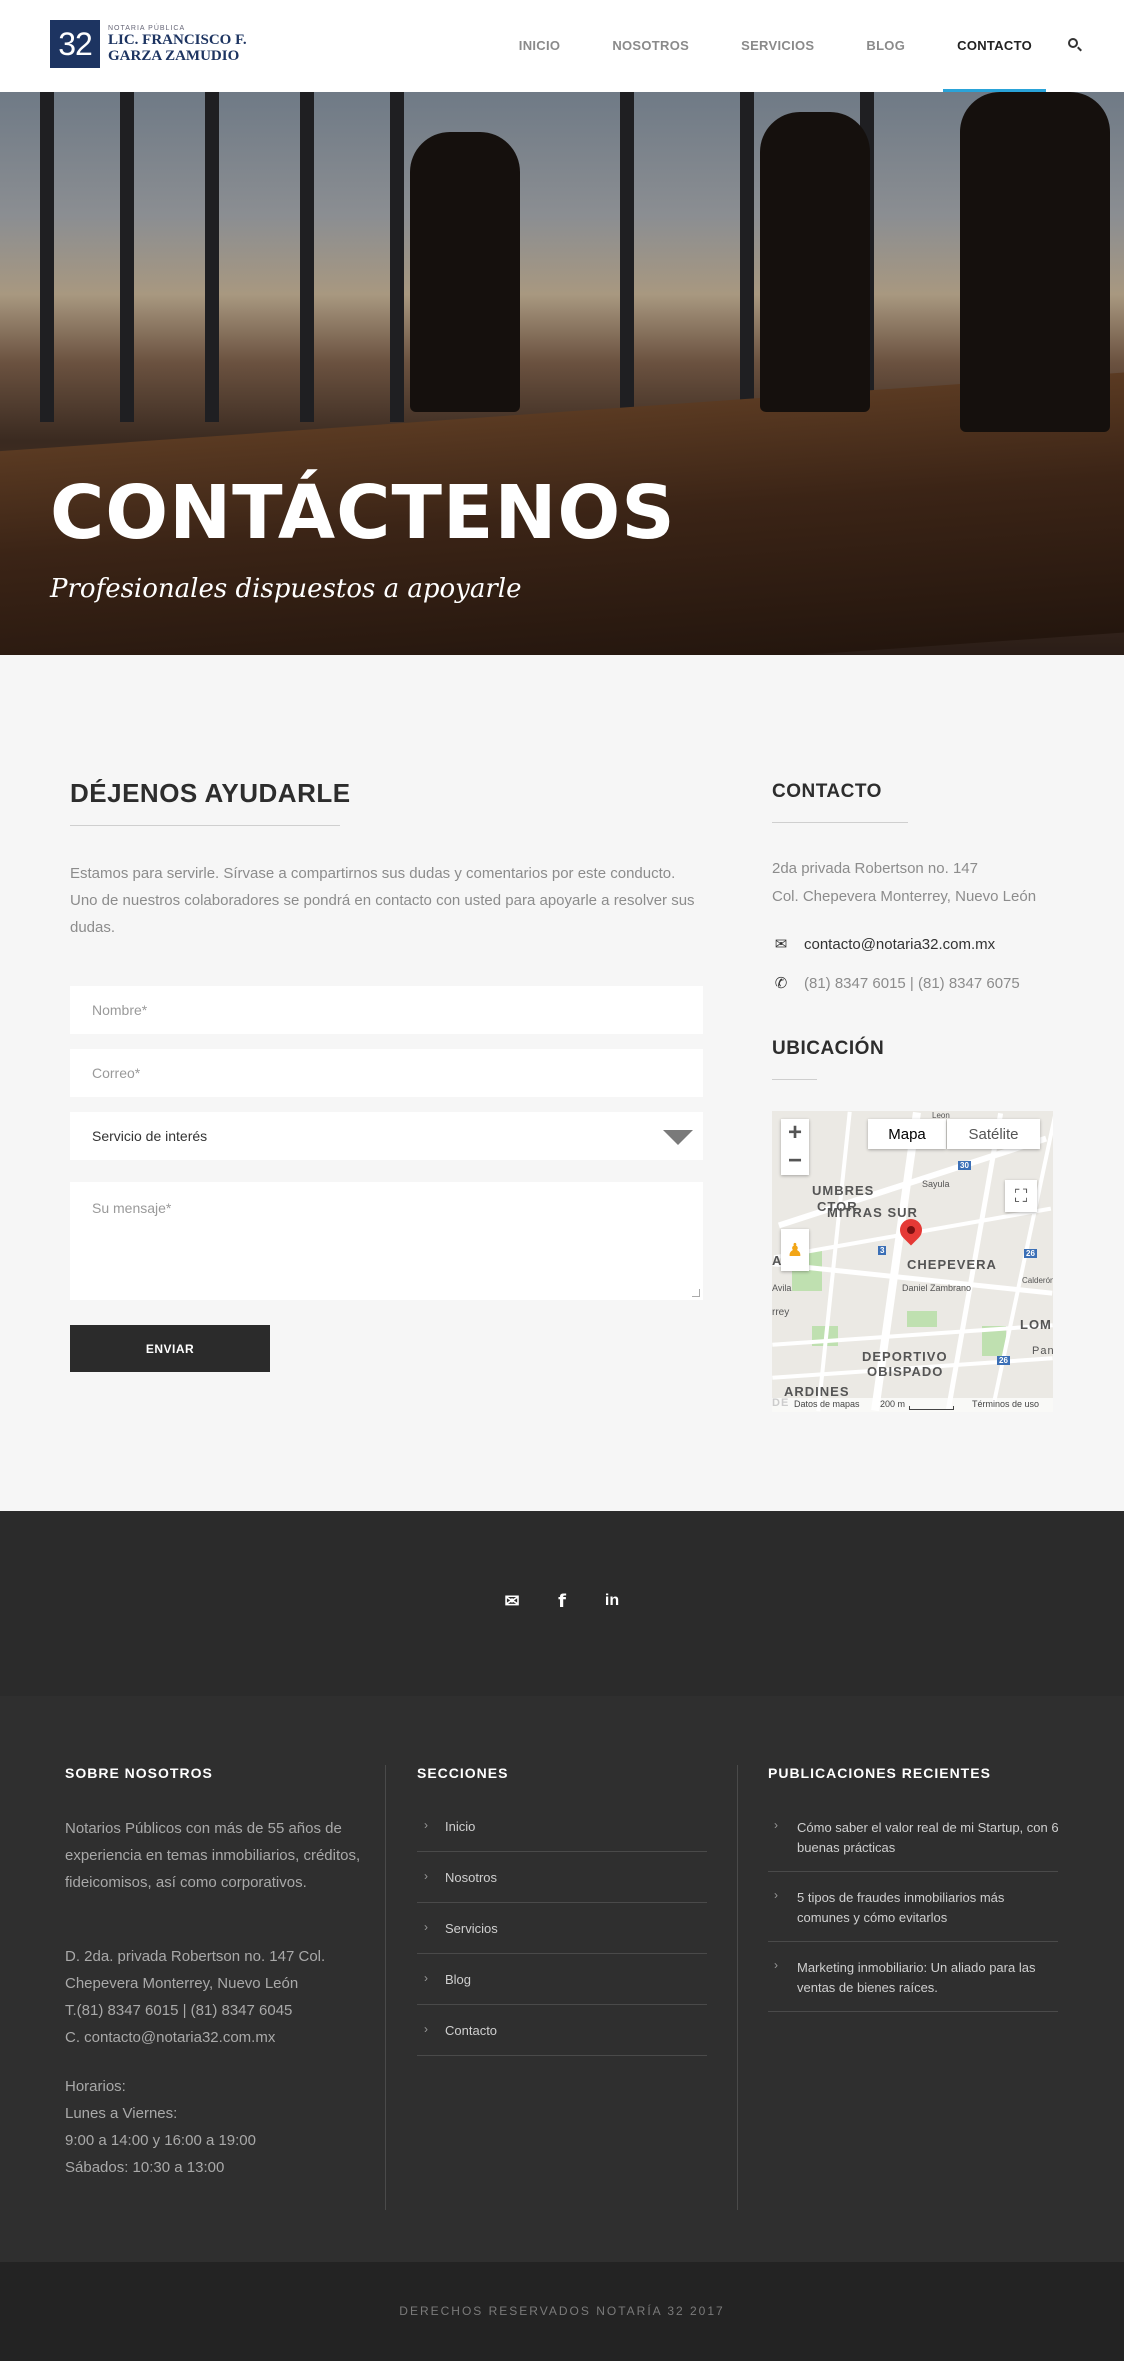 This screenshot has height=2361, width=1124. I want to click on copyright-text: DERECHOS RESERVADOS NOTARÍA 32 2017, so click(562, 2311).